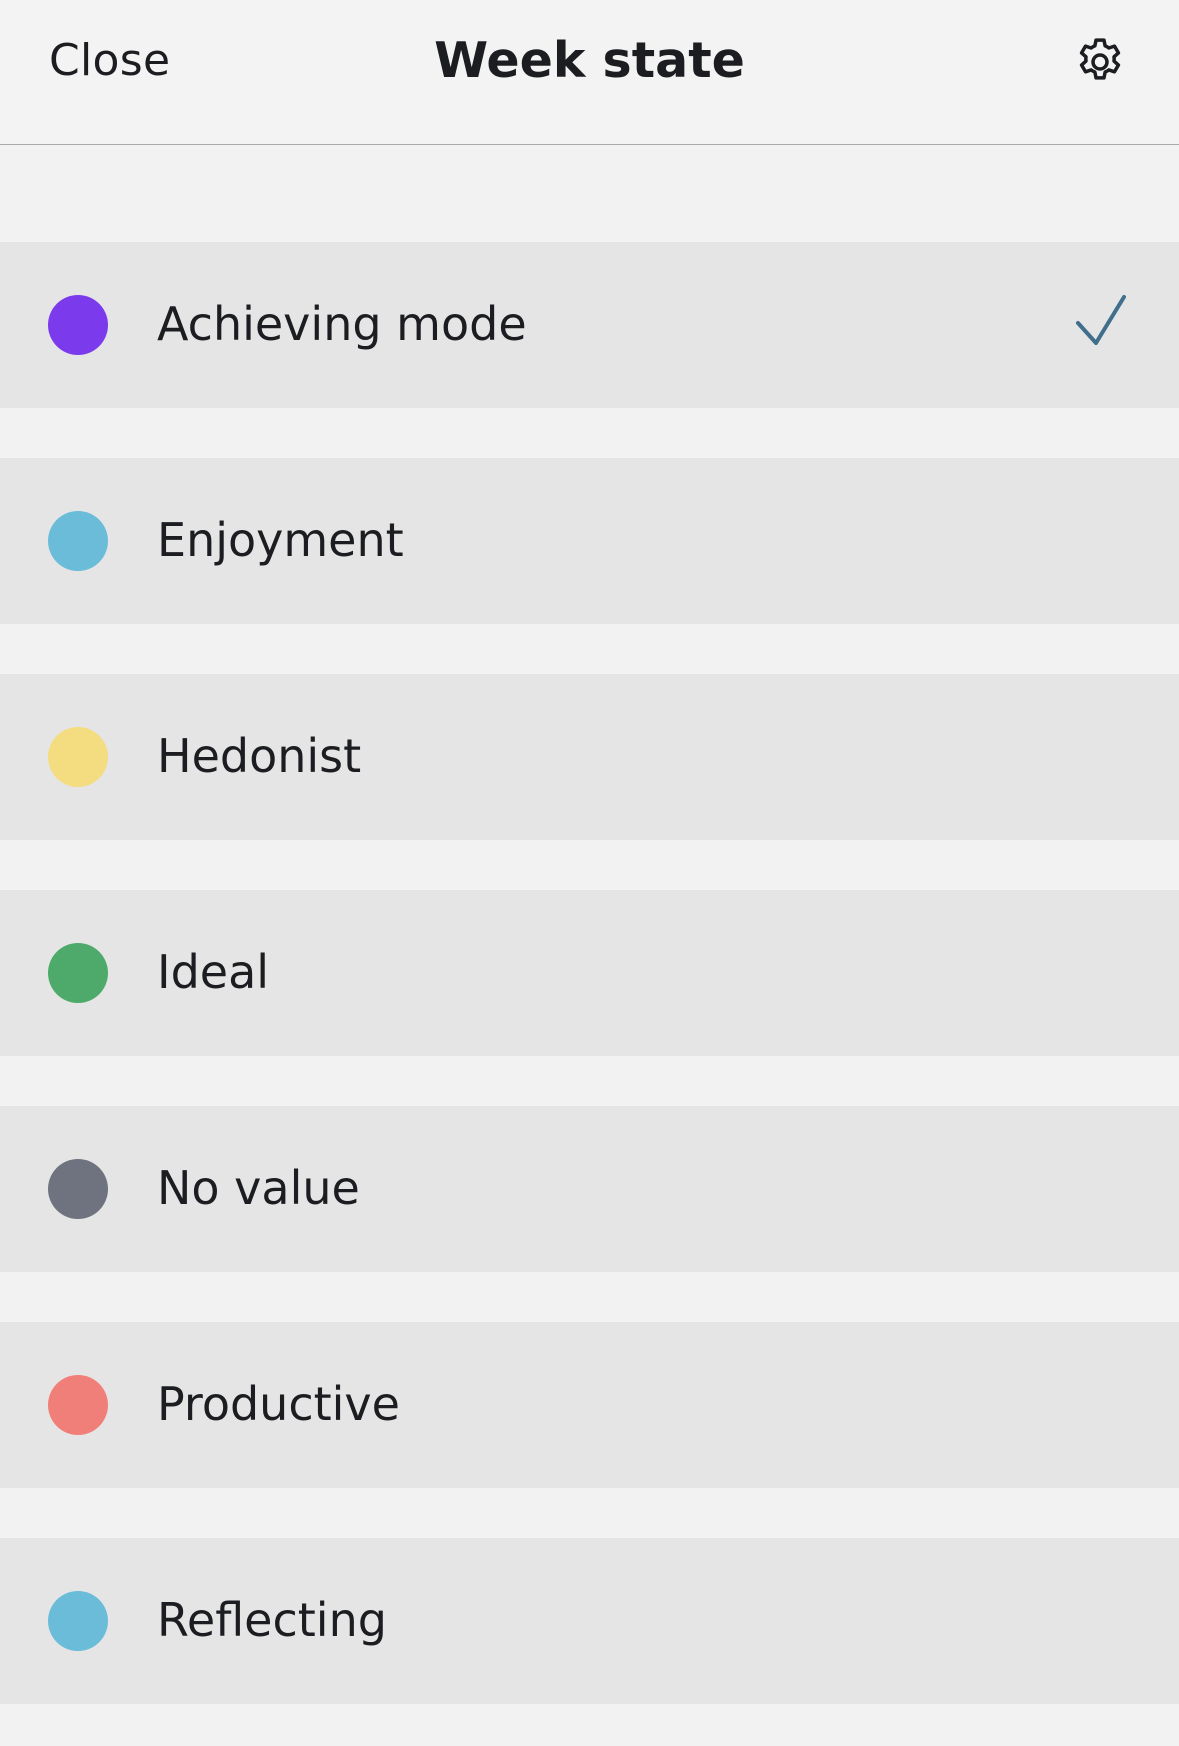 This screenshot has width=1179, height=1746. I want to click on page-title: Week state, so click(589, 60).